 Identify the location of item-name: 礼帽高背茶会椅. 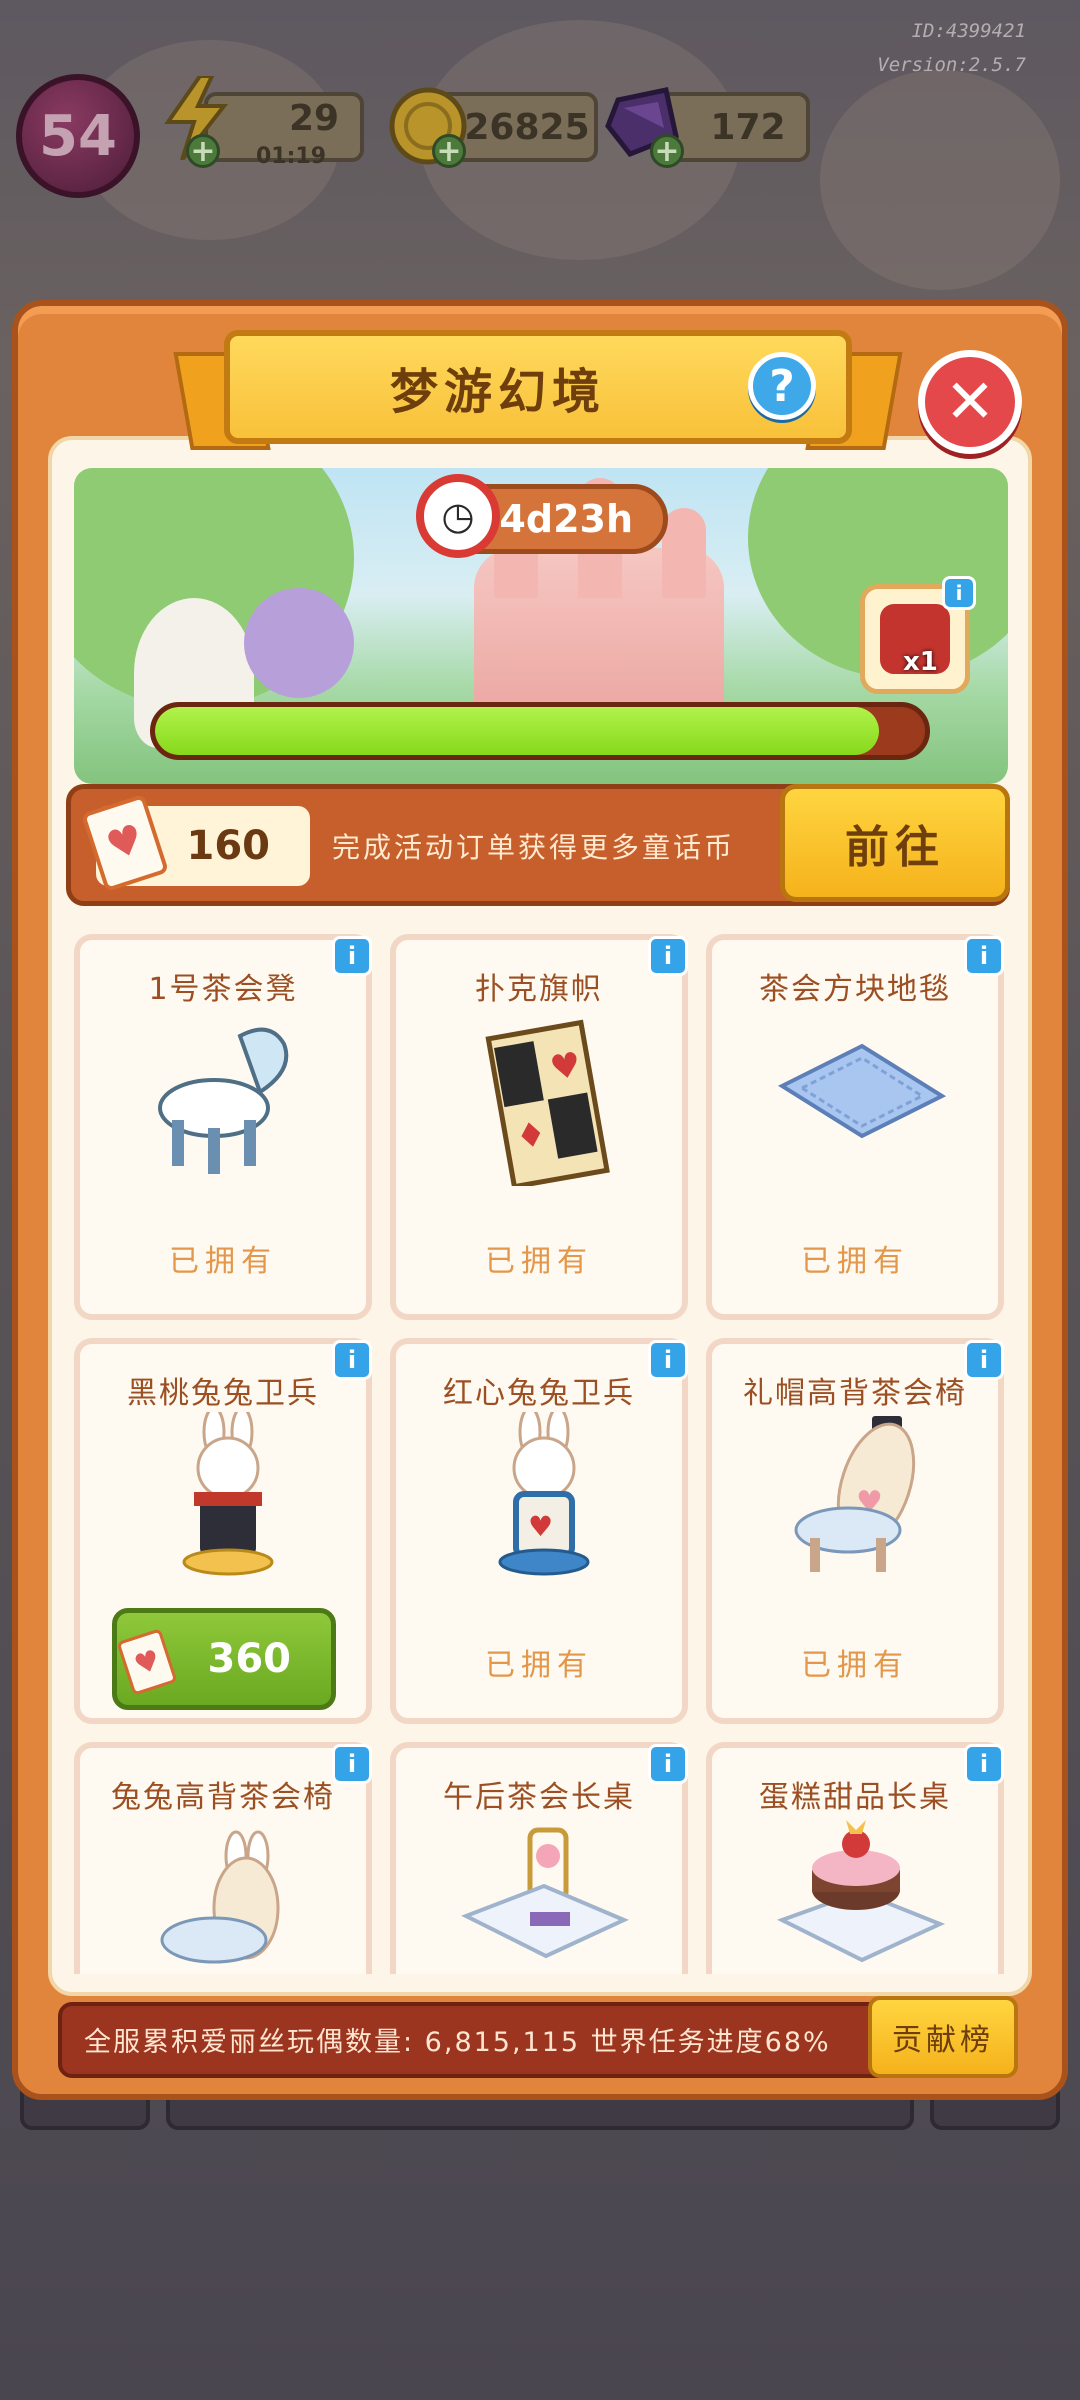
(855, 1393).